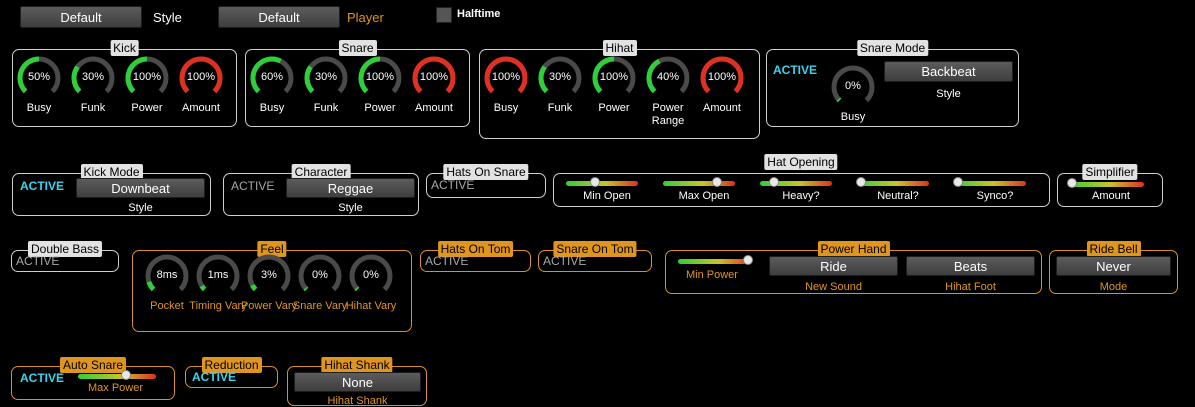 The width and height of the screenshot is (1195, 407). Describe the element at coordinates (371, 289) in the screenshot. I see `feel-knob-hihat-vary: 0% Hihat Vary` at that location.